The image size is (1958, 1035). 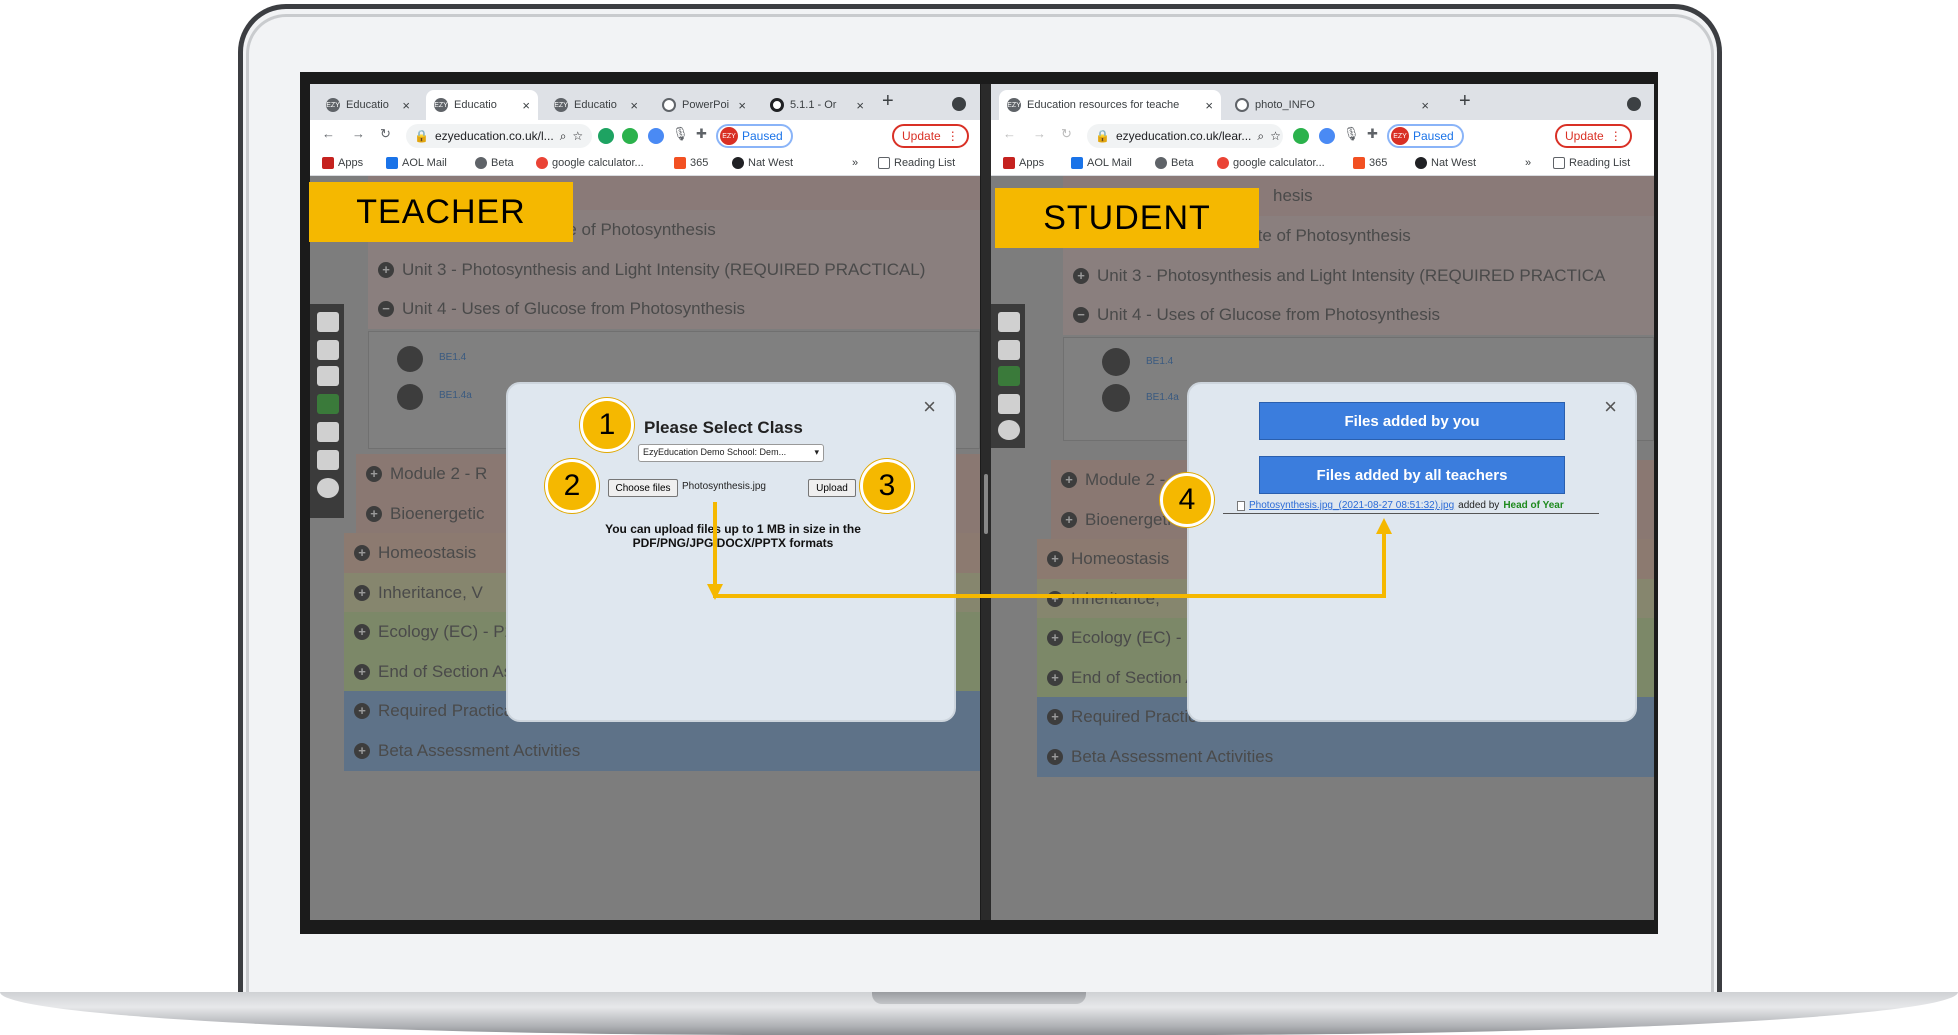 What do you see at coordinates (572, 486) in the screenshot?
I see `step-badge-2: 2` at bounding box center [572, 486].